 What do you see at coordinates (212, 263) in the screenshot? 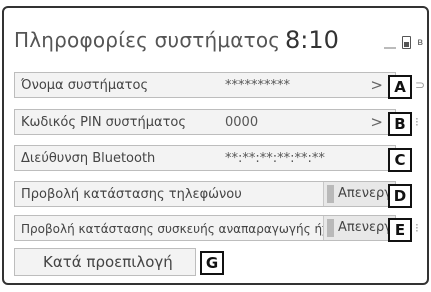
I see `callout-g: G` at bounding box center [212, 263].